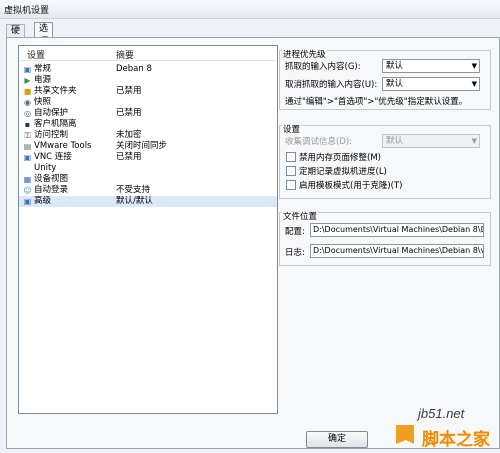  I want to click on config-path-field: D:\Documents\Virtual Machines\Debian 8\D, so click(397, 230).